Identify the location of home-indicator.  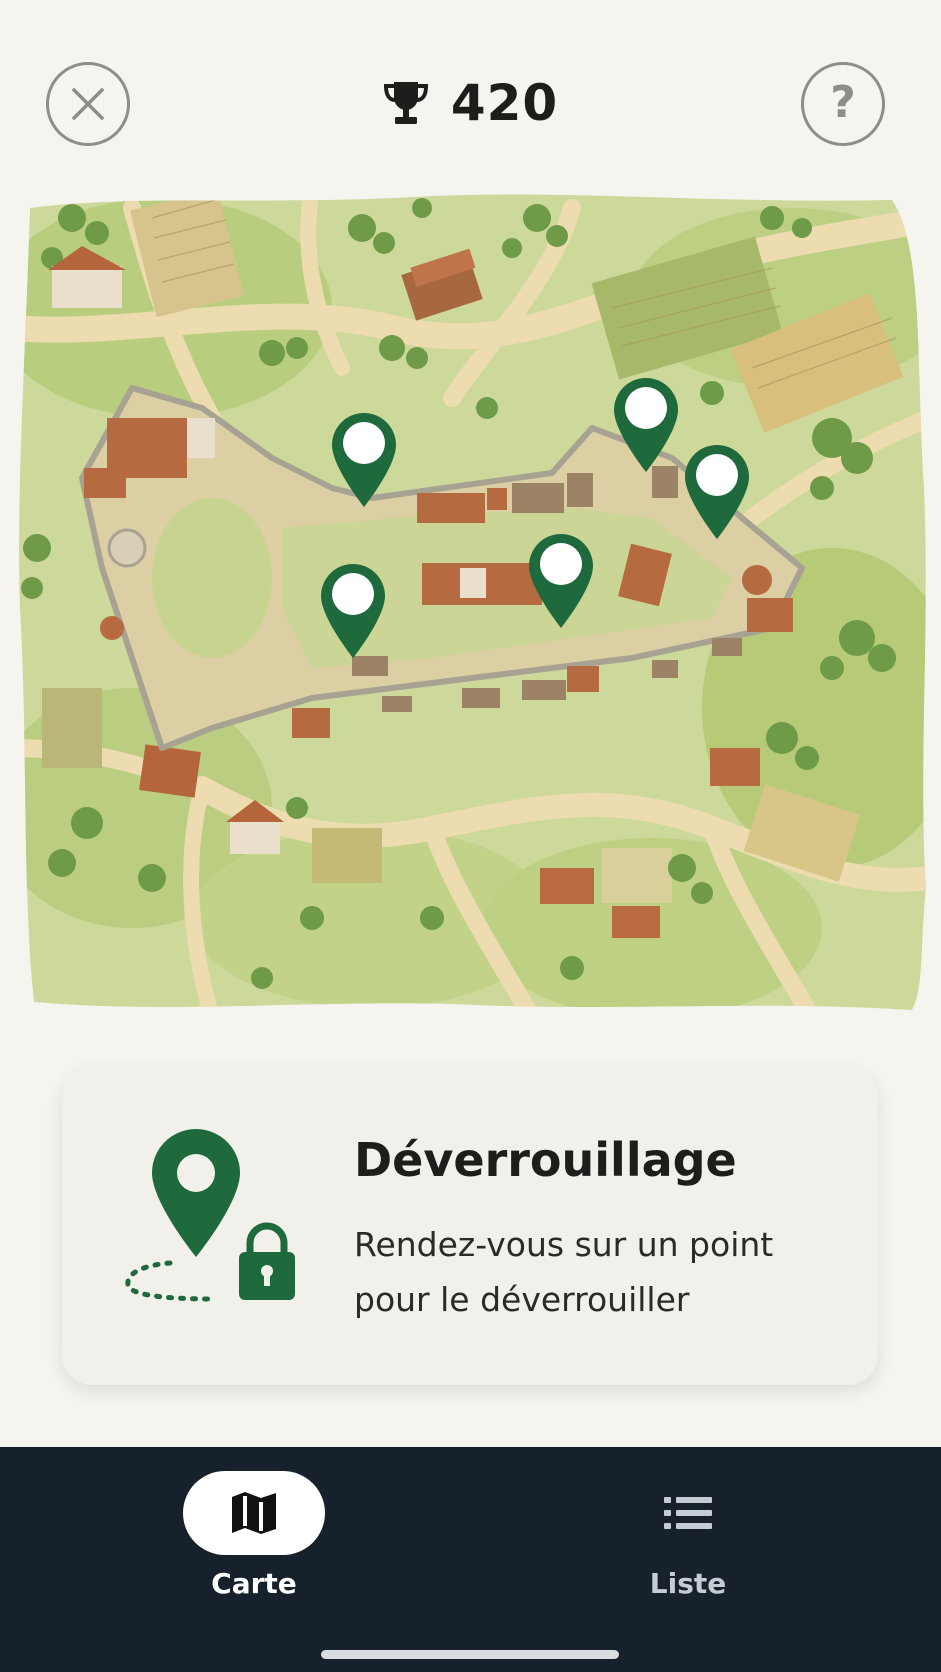
(470, 1654).